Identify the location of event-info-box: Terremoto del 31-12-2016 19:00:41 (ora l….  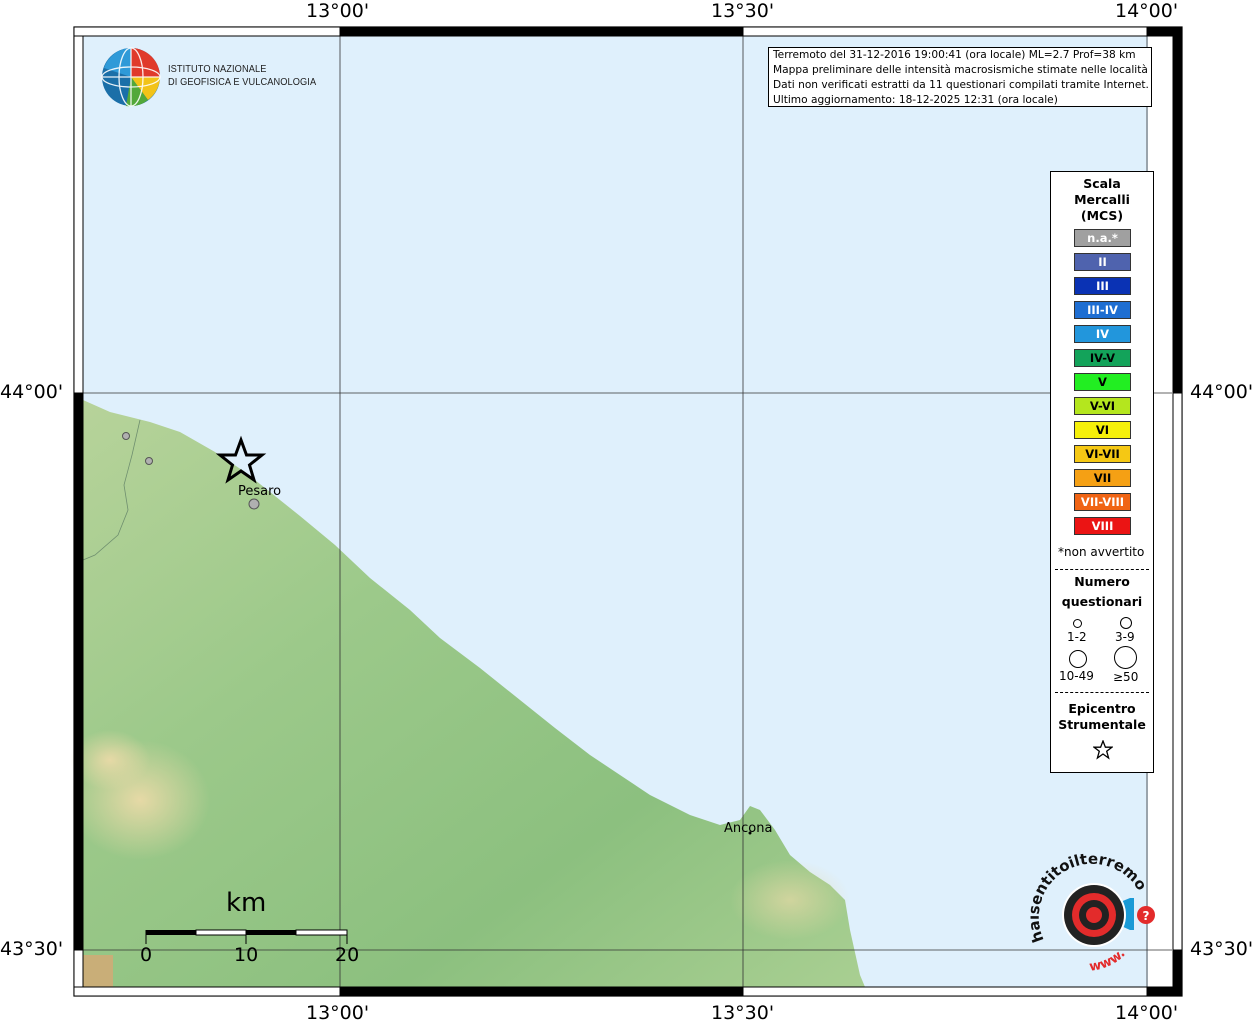
(960, 77).